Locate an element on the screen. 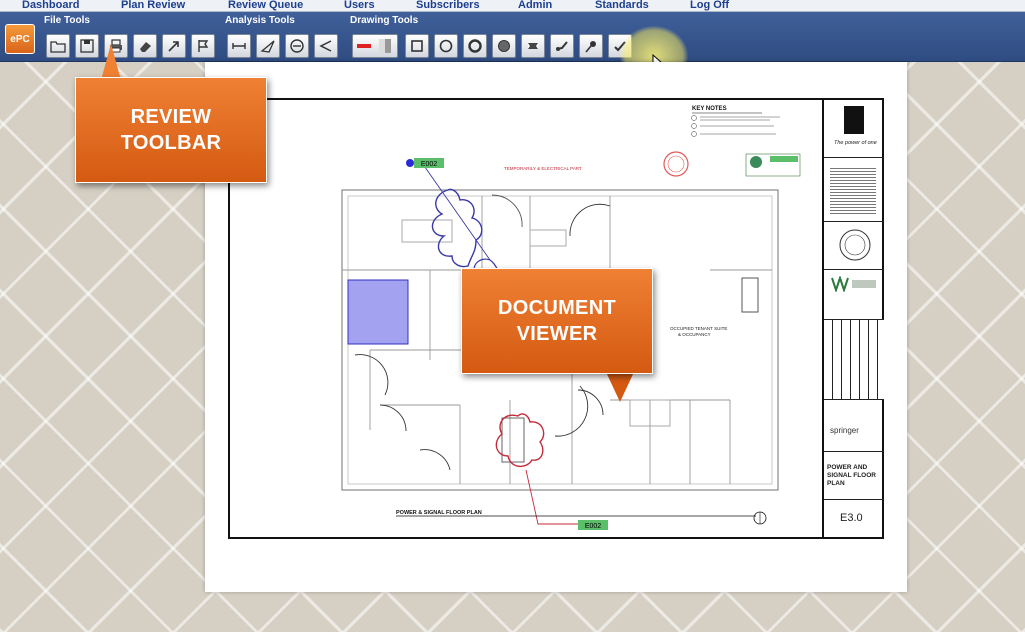 The image size is (1025, 632). pushpin-icon is located at coordinates (590, 47).